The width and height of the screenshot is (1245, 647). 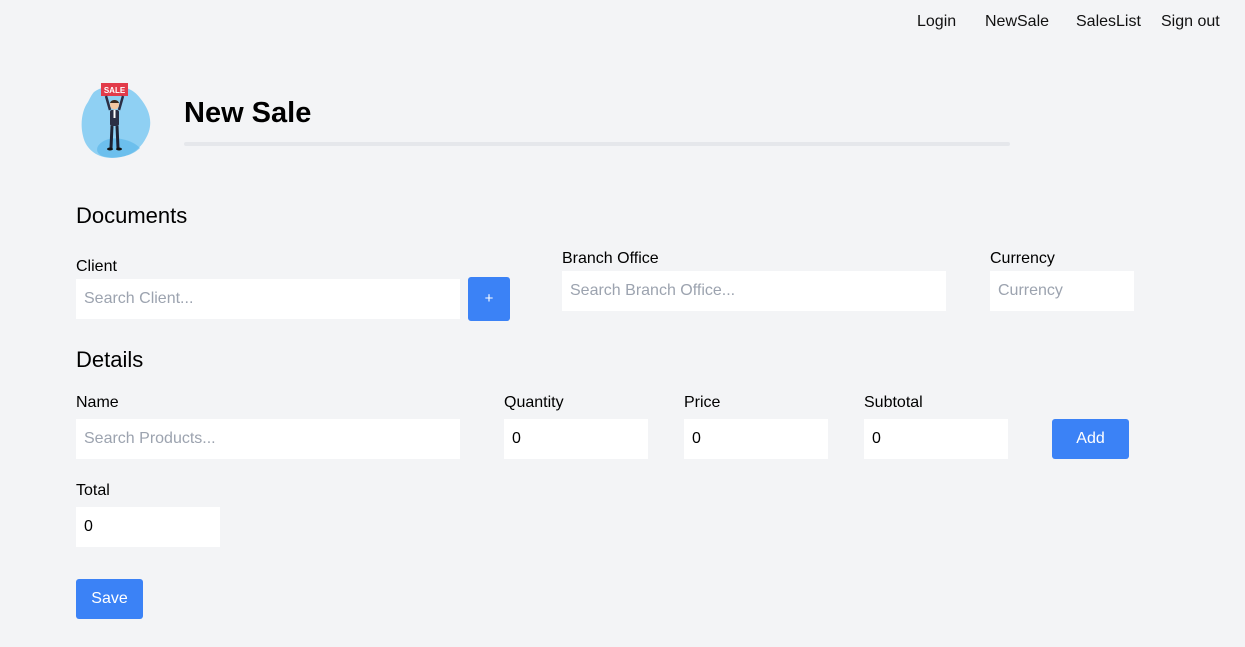 What do you see at coordinates (1090, 439) in the screenshot?
I see `add-product-button: Add` at bounding box center [1090, 439].